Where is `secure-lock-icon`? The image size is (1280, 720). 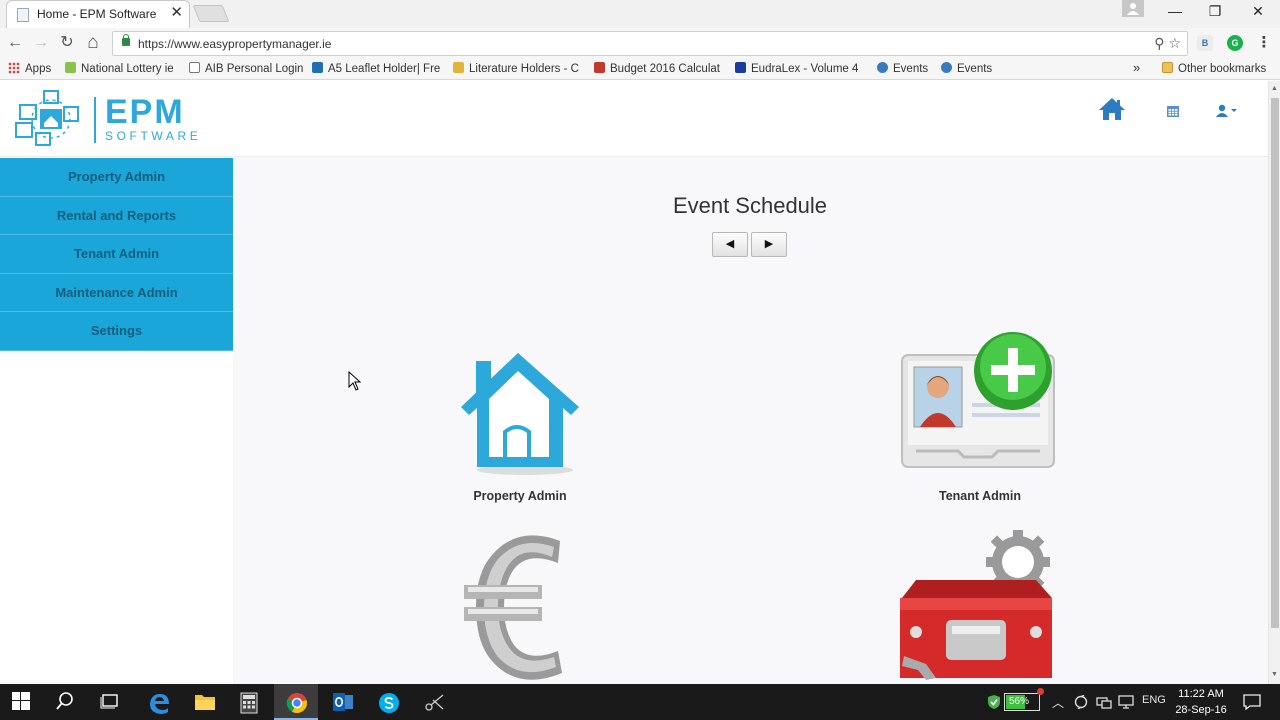 secure-lock-icon is located at coordinates (126, 40).